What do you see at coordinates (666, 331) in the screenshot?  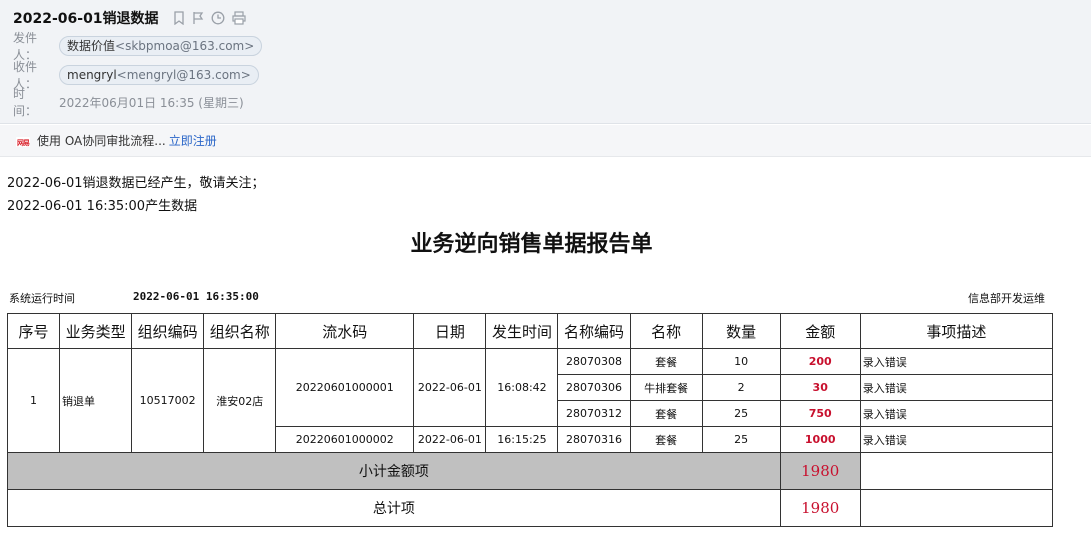 I see `col-header: 名称` at bounding box center [666, 331].